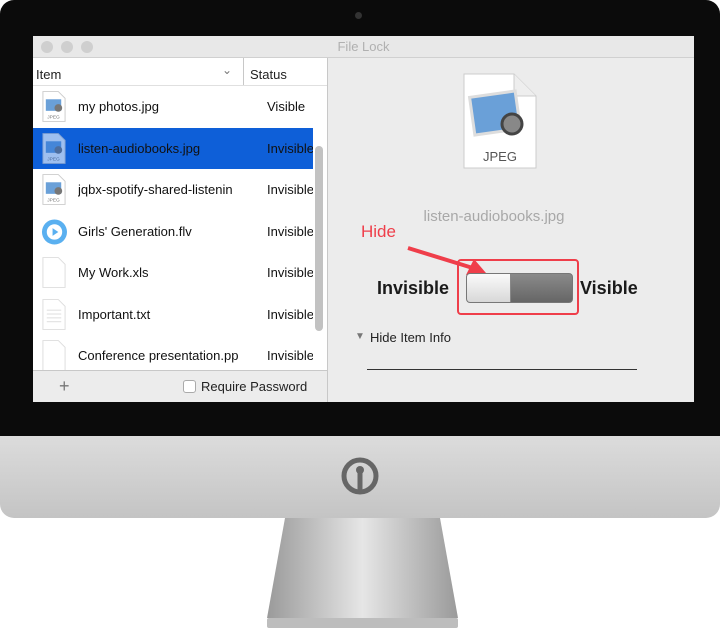  What do you see at coordinates (500, 121) in the screenshot?
I see `jpeg-large-file-icon: JPEG` at bounding box center [500, 121].